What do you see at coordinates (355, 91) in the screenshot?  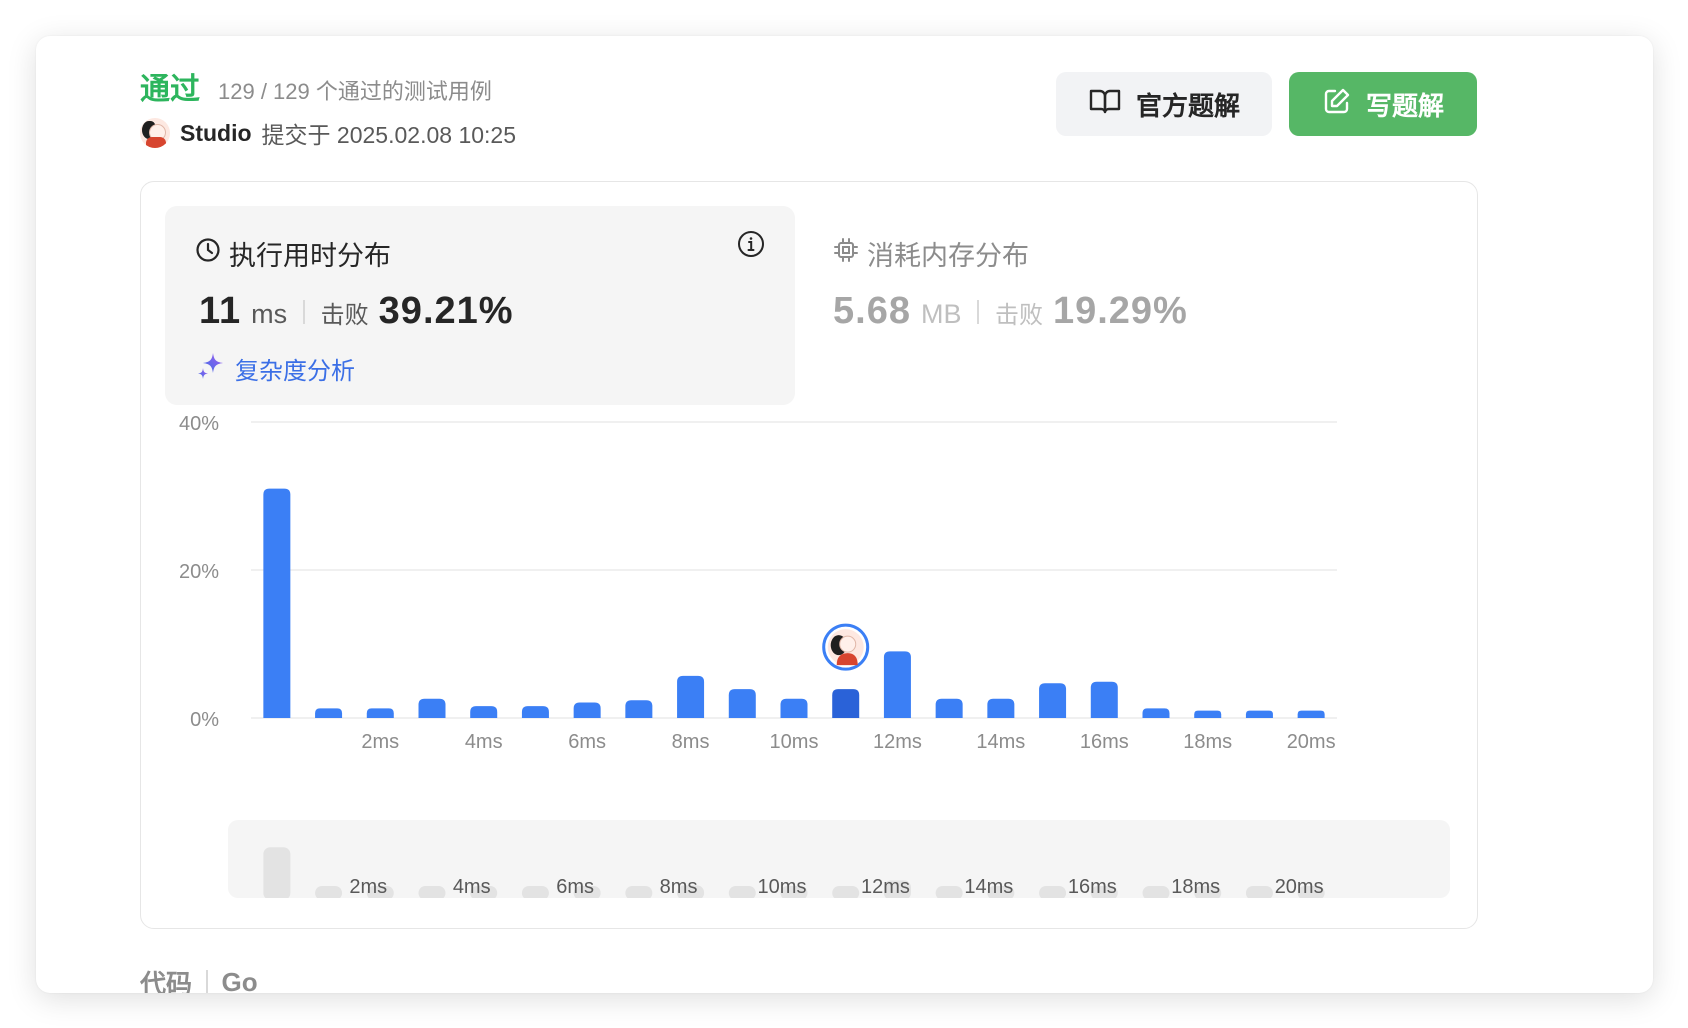 I see `test-cases-count: 129 / 129 个通过的测试用例` at bounding box center [355, 91].